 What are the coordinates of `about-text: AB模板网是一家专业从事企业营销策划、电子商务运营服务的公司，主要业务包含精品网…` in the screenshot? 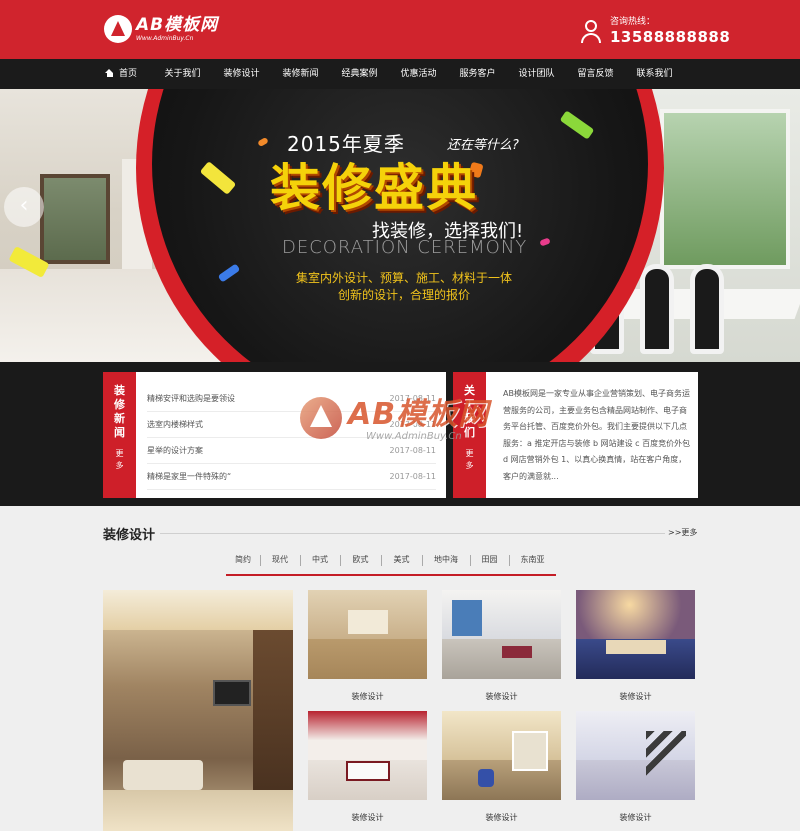 It's located at (597, 435).